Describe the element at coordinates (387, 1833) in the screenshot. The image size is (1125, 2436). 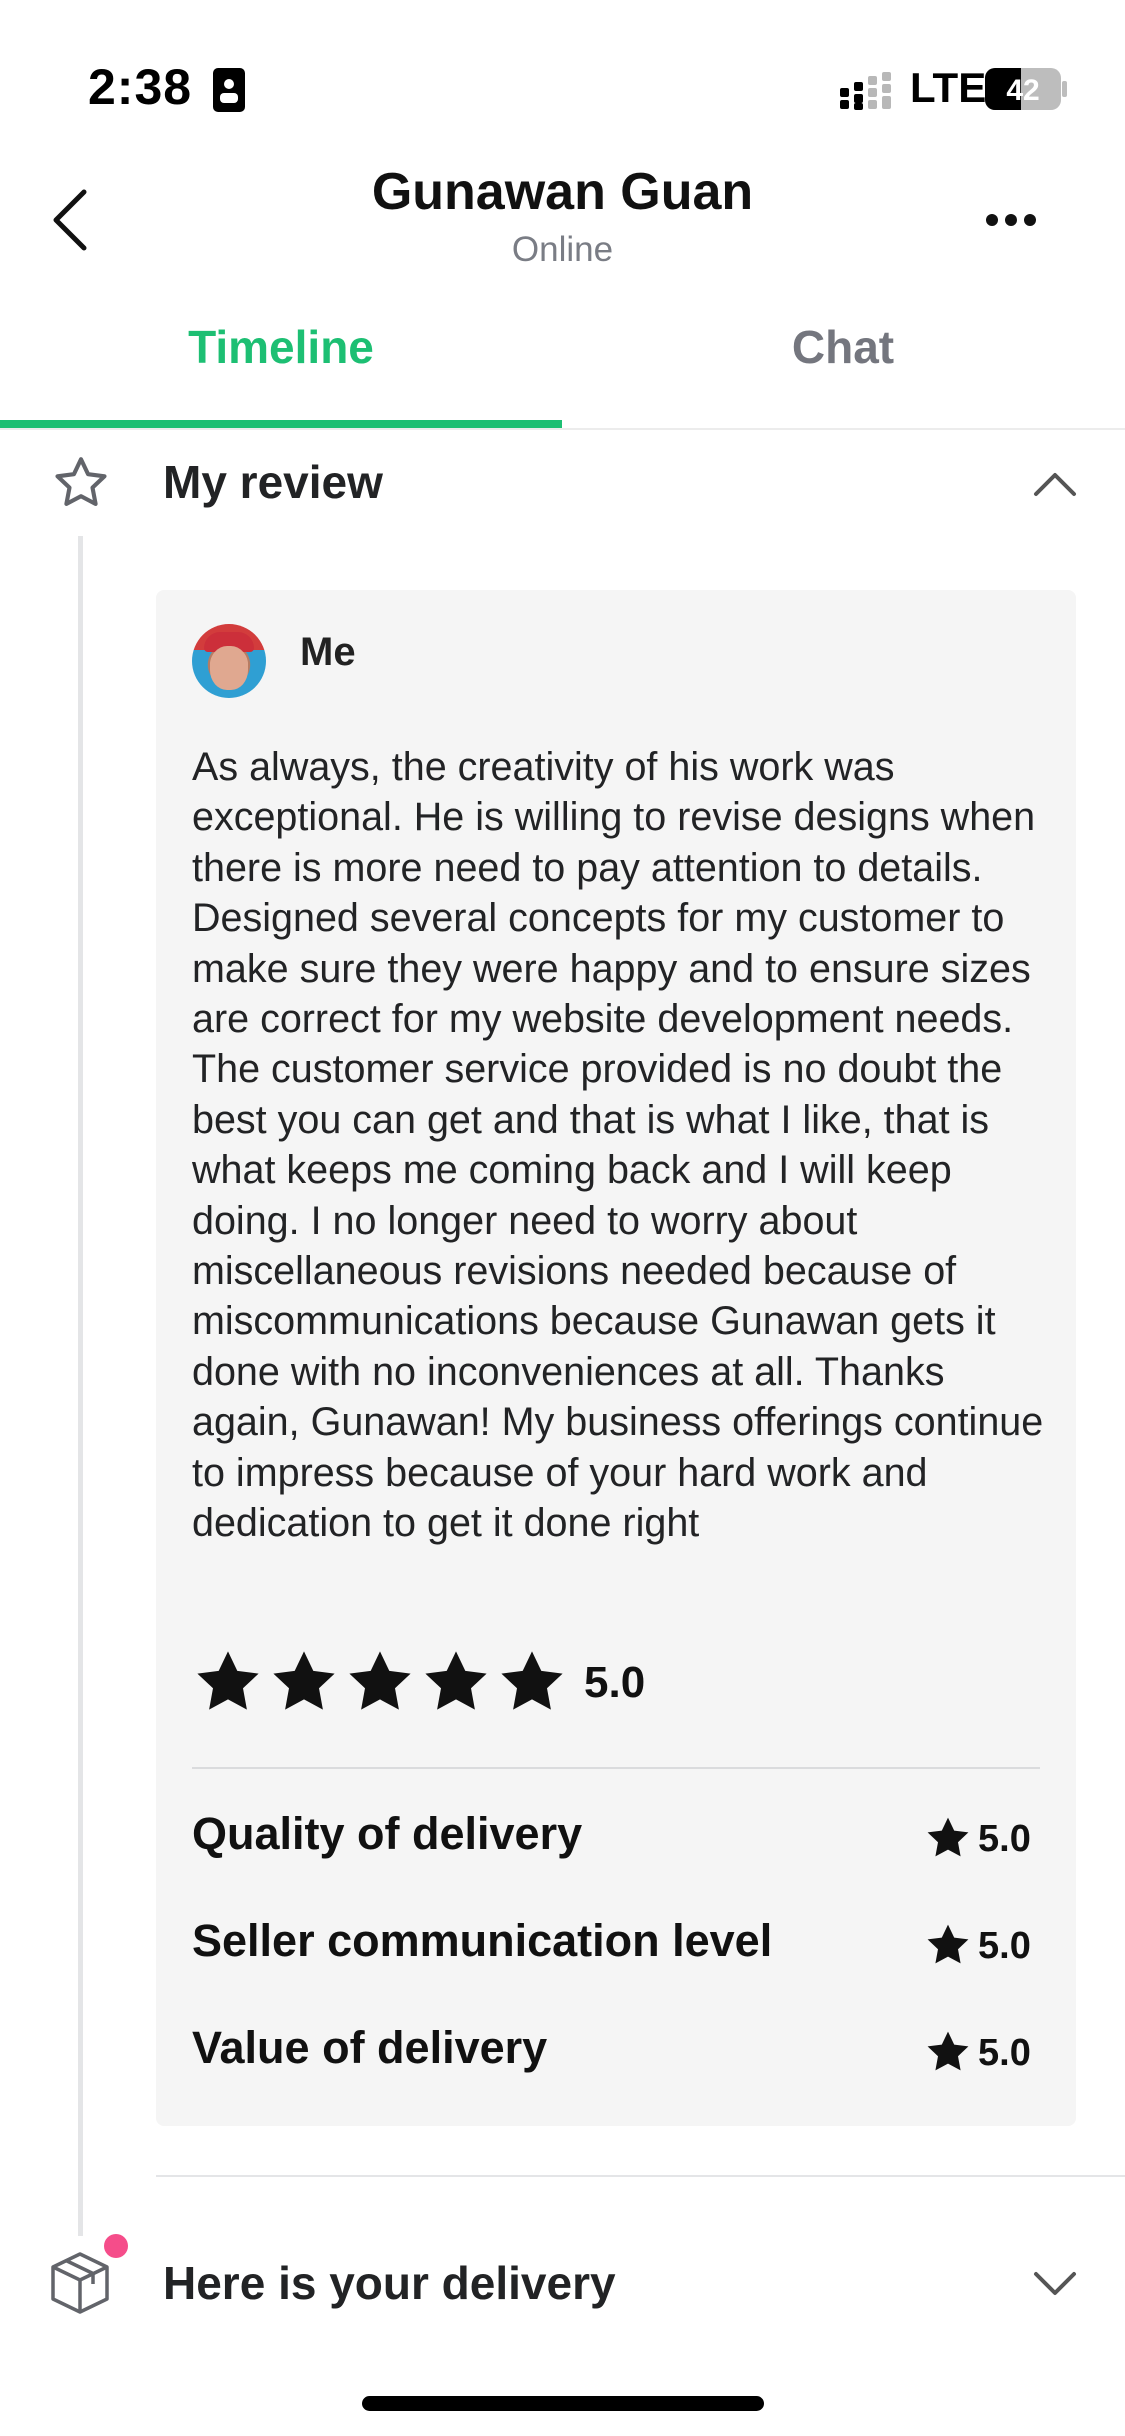
I see `rating-label: Quality of delivery` at that location.